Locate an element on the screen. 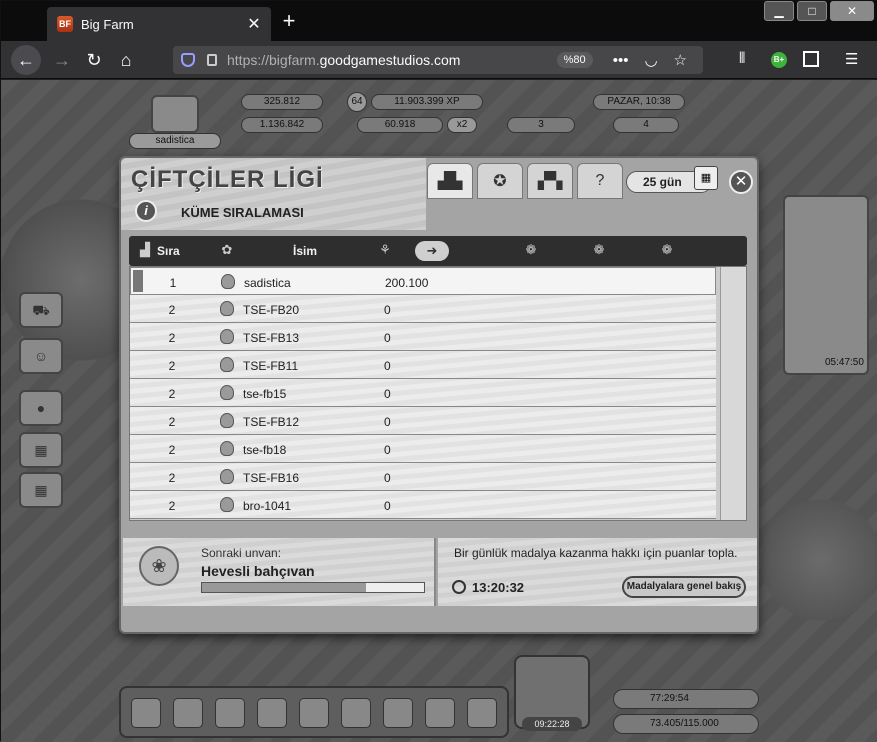 The image size is (877, 742). barn-icon is located at coordinates (398, 713).